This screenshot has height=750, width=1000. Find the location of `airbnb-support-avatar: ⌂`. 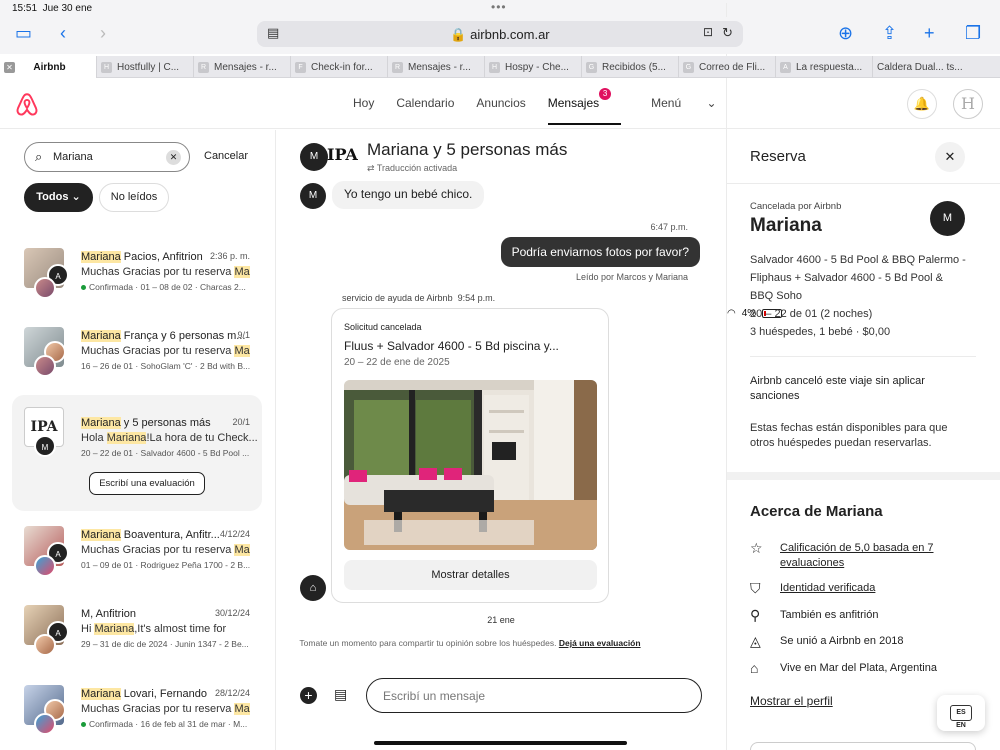

airbnb-support-avatar: ⌂ is located at coordinates (313, 588).